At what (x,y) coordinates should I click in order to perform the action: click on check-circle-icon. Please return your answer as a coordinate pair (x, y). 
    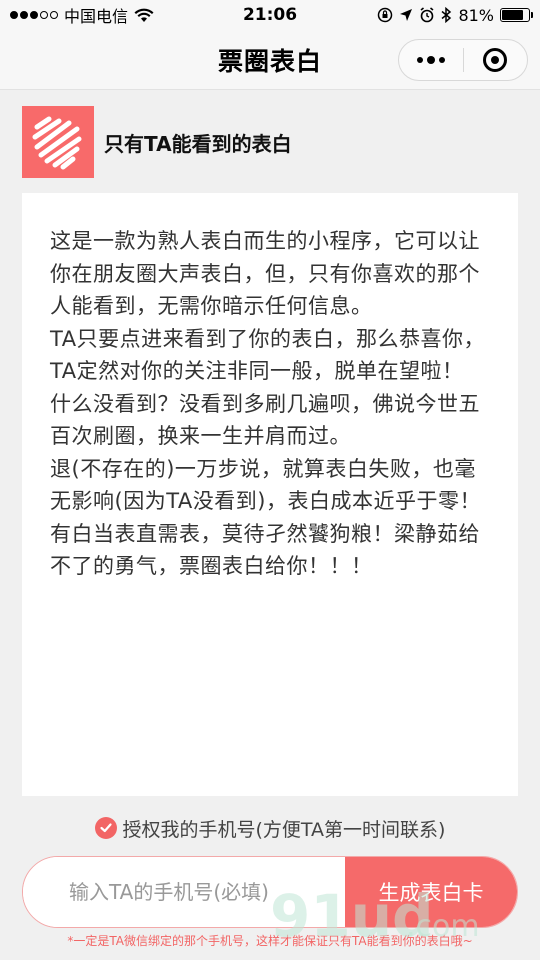
    Looking at the image, I should click on (105, 828).